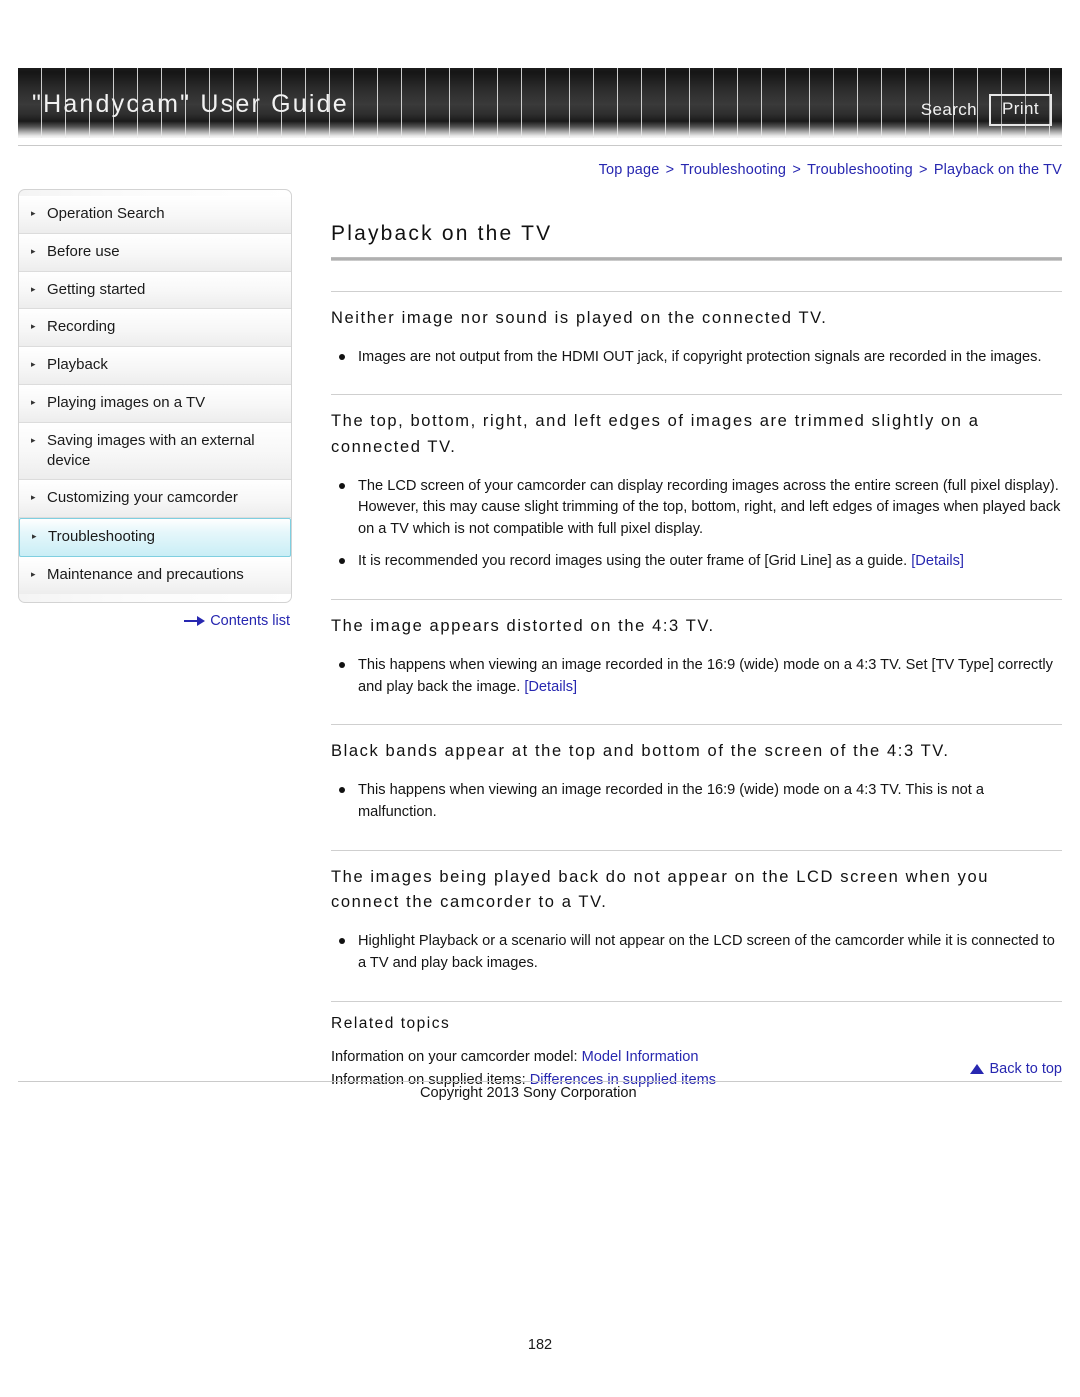 This screenshot has height=1397, width=1080. I want to click on sidebar-item-label: Getting started, so click(96, 289).